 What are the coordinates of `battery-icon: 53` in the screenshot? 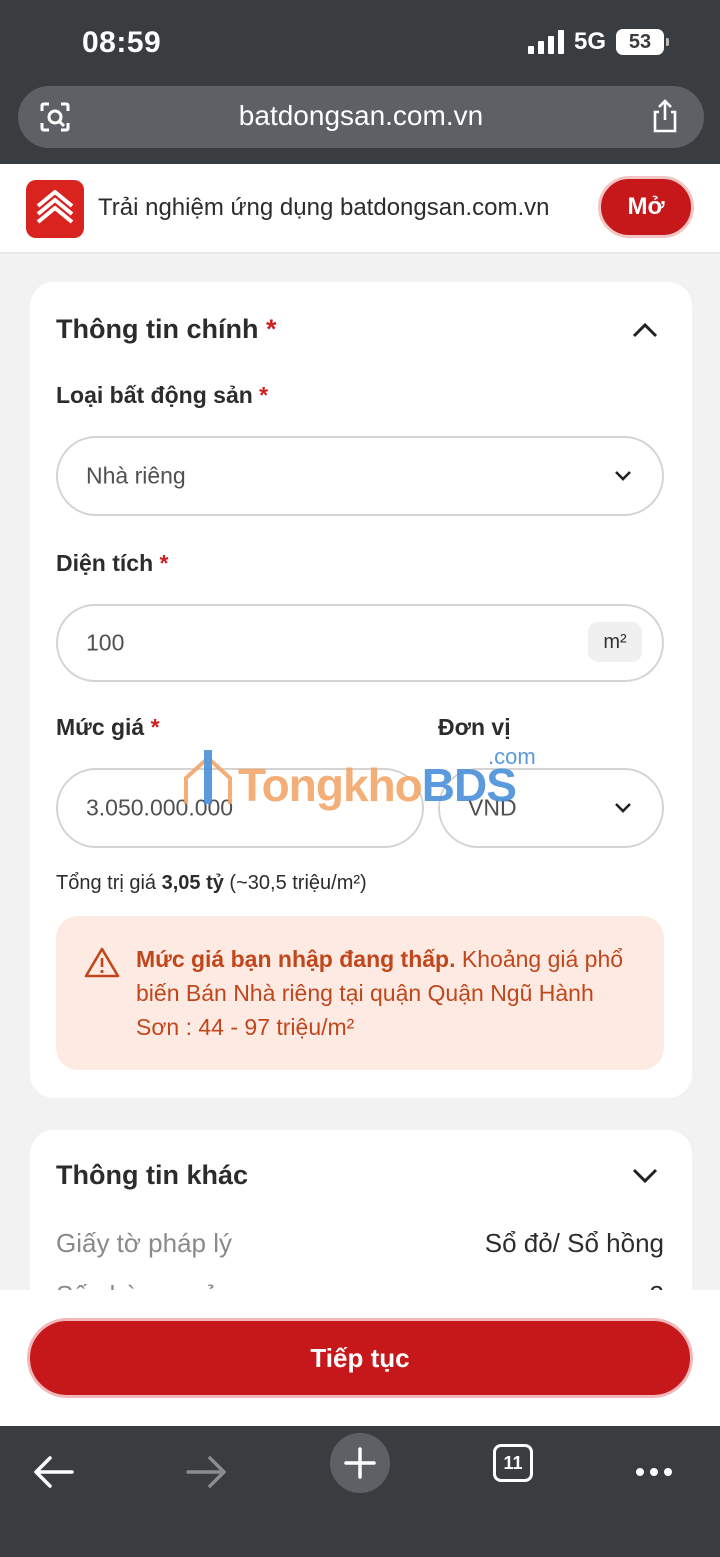 It's located at (642, 42).